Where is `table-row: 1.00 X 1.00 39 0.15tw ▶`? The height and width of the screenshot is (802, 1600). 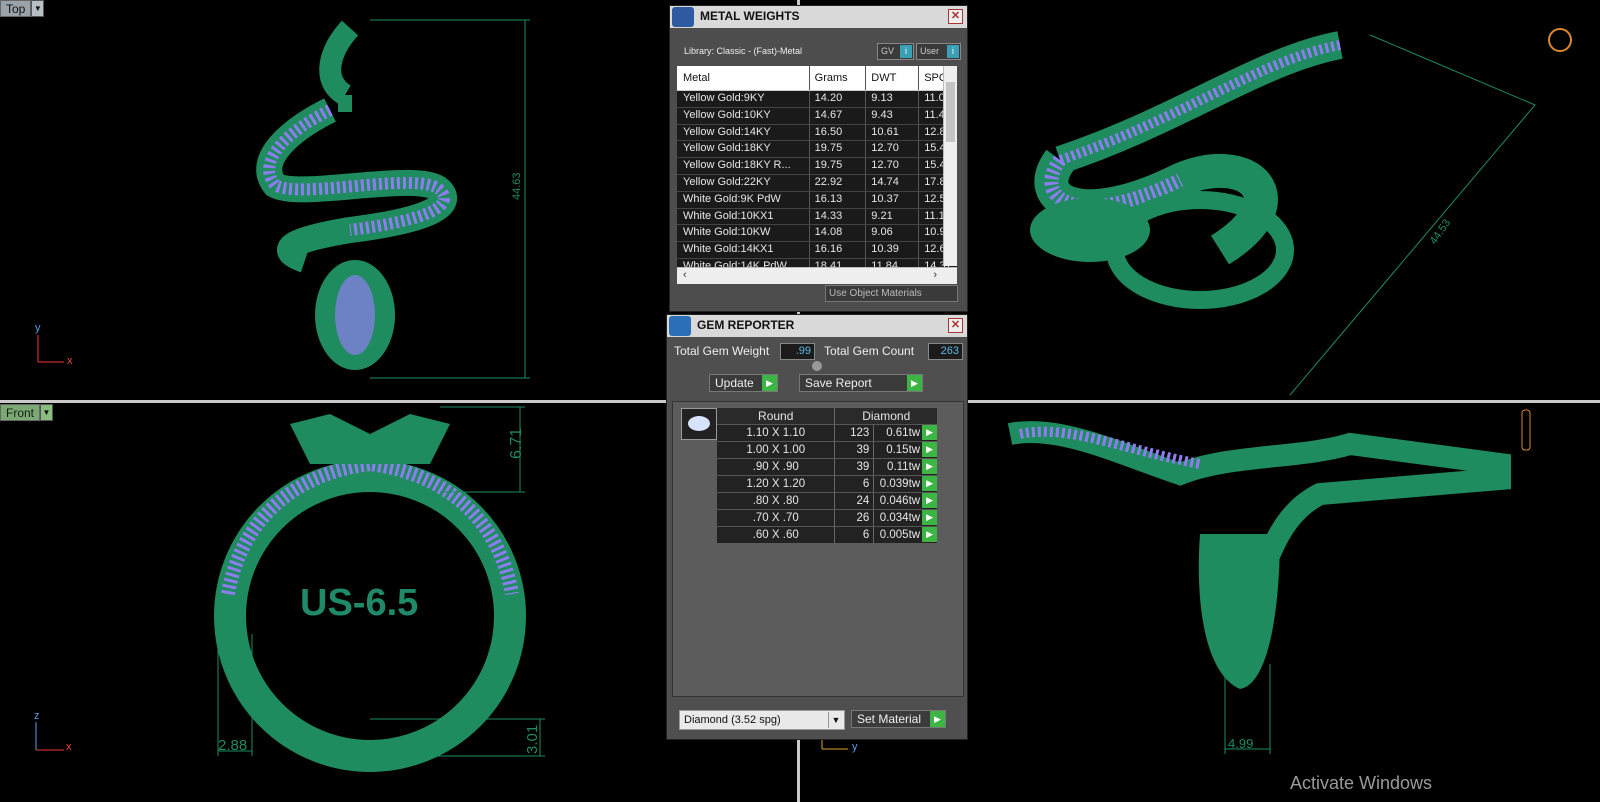 table-row: 1.00 X 1.00 39 0.15tw ▶ is located at coordinates (827, 449).